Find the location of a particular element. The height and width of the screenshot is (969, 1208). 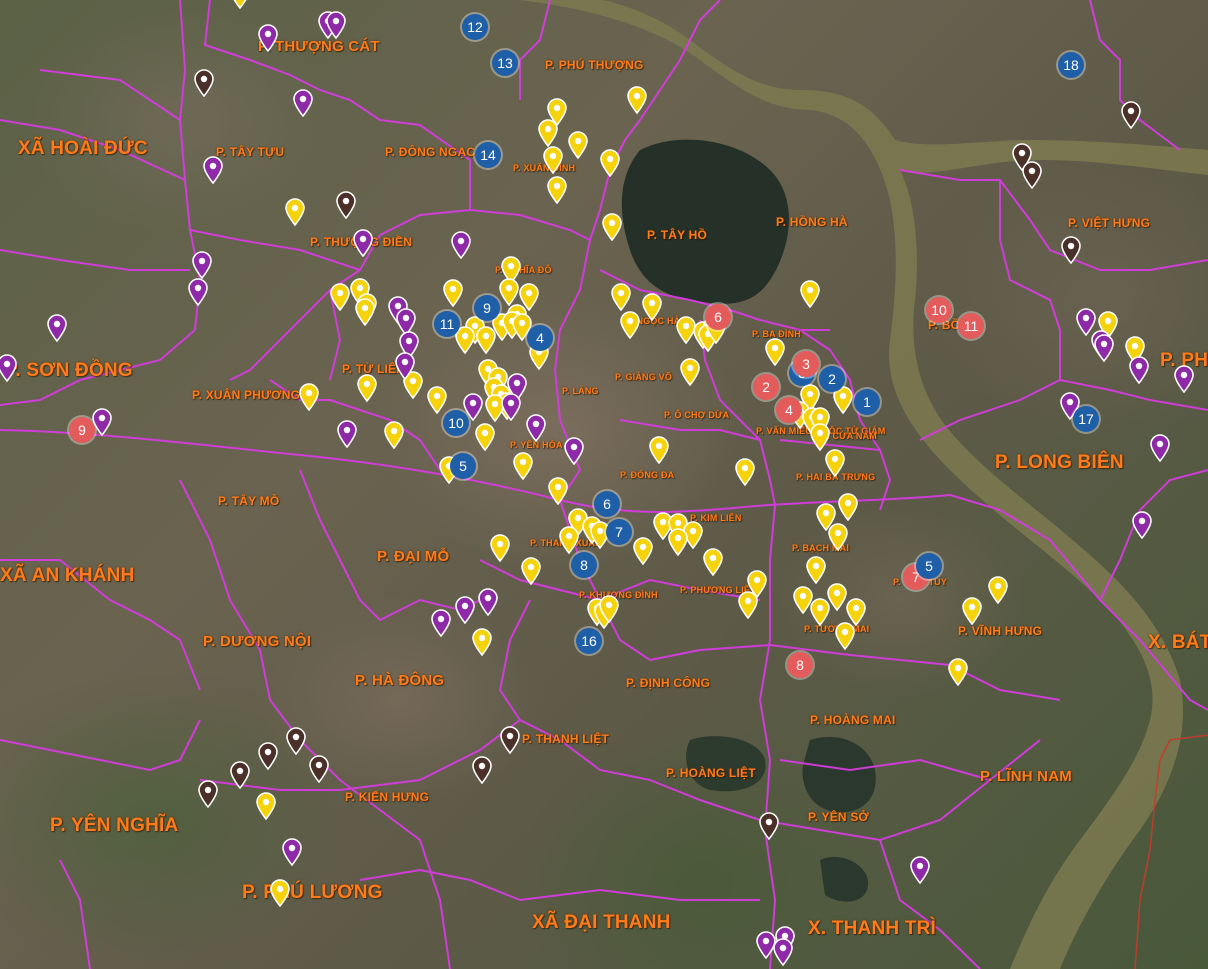

blue-cluster-marker: 9 is located at coordinates (487, 308).